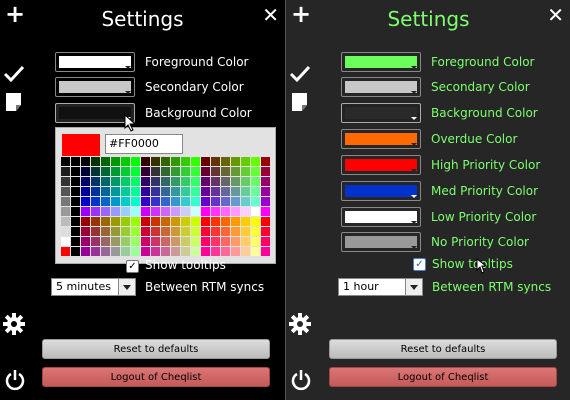  Describe the element at coordinates (301, 380) in the screenshot. I see `power-icon` at that location.